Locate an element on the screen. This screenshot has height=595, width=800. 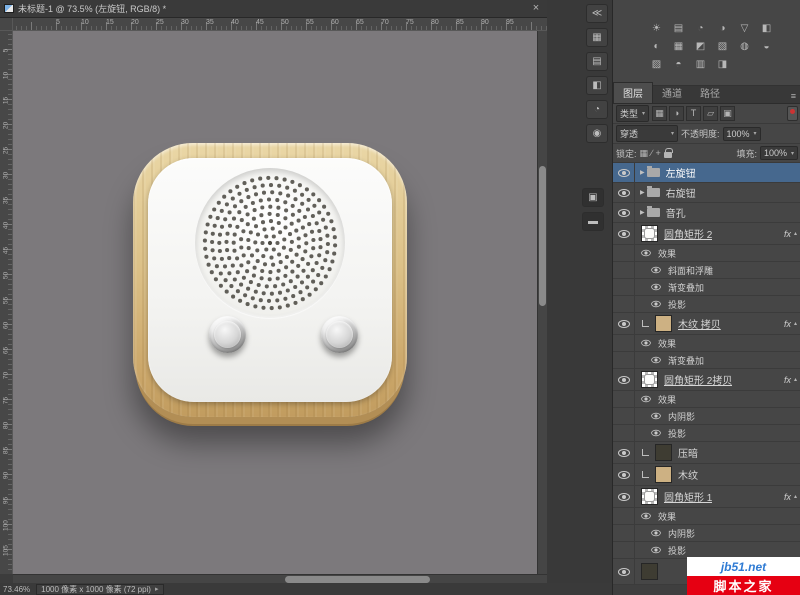
properties-panel-icon: ▣ is located at coordinates (593, 197).